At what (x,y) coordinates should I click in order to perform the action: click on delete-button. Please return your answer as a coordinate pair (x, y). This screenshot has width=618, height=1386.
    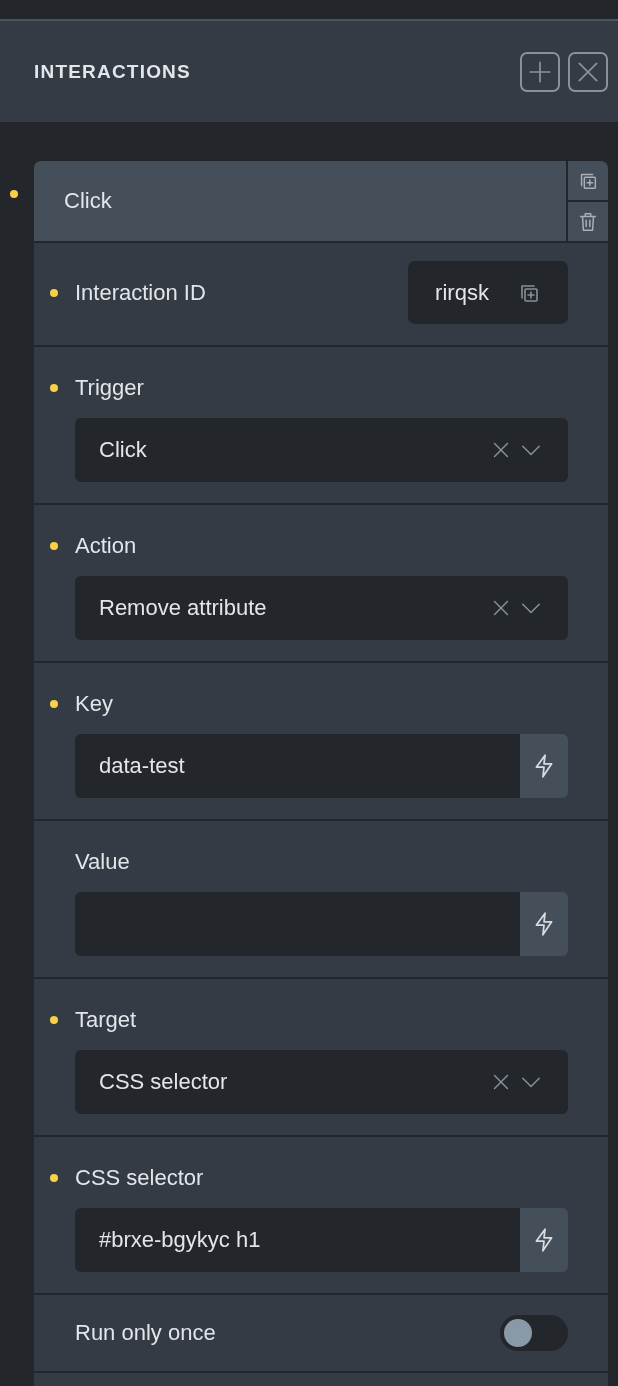
    Looking at the image, I should click on (588, 221).